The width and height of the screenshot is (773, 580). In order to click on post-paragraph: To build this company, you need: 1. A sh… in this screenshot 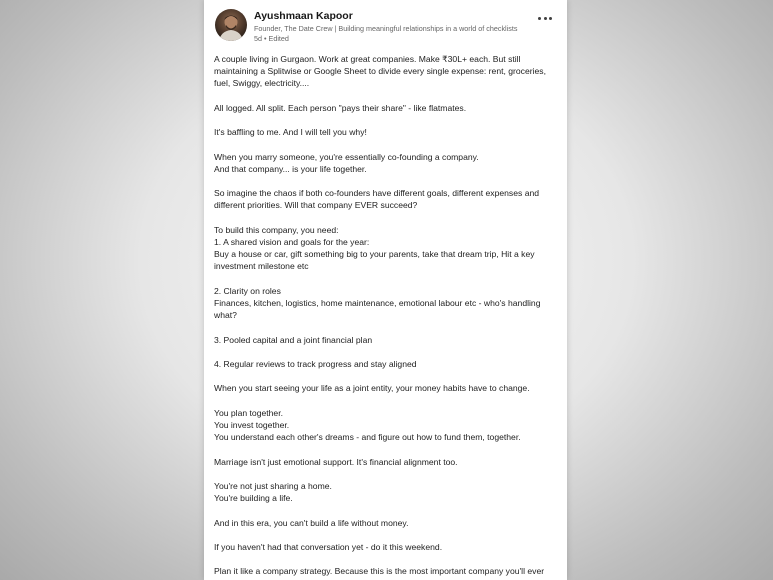, I will do `click(374, 248)`.